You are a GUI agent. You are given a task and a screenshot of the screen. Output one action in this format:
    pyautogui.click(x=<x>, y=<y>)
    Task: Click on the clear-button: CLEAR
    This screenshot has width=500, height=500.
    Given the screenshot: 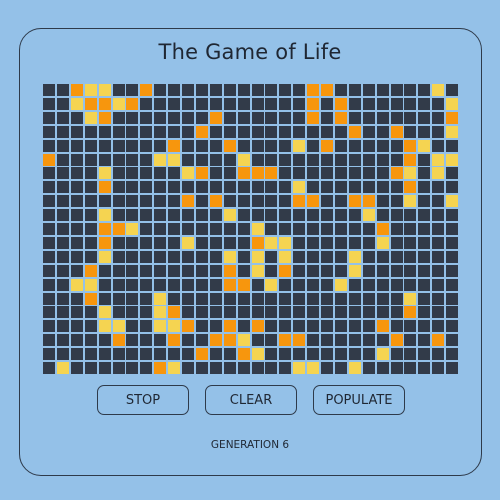 What is the action you would take?
    pyautogui.click(x=251, y=400)
    